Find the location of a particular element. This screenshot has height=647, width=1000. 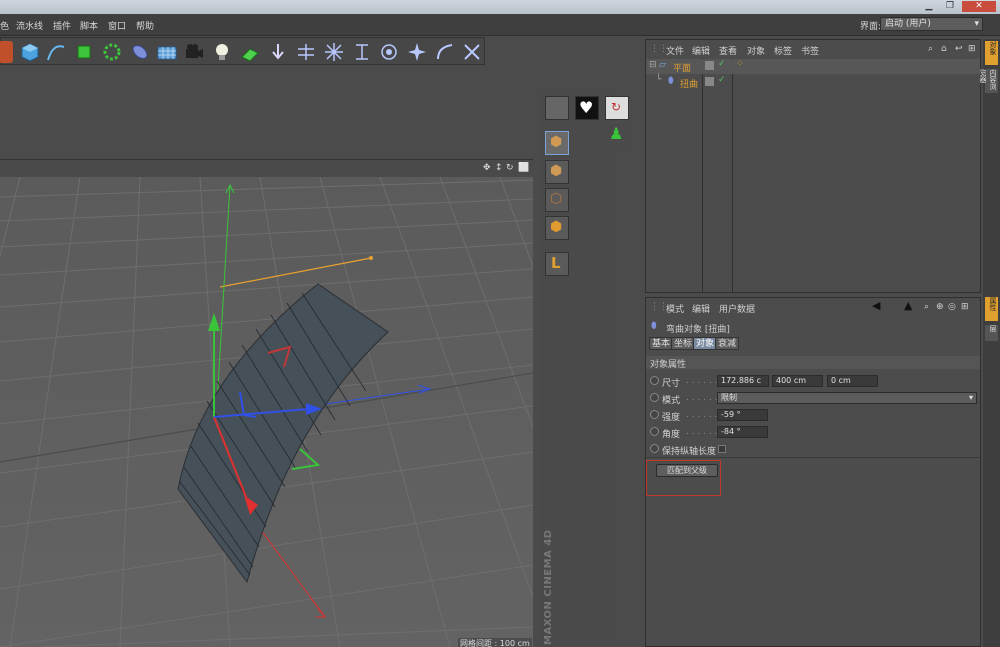

angle-field: -84 ° is located at coordinates (742, 432).